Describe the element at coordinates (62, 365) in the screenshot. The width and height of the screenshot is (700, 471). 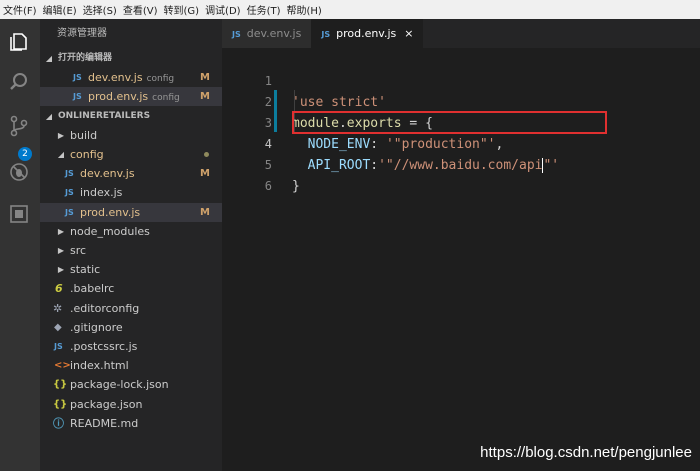
I see `html-file-icon: <>` at that location.